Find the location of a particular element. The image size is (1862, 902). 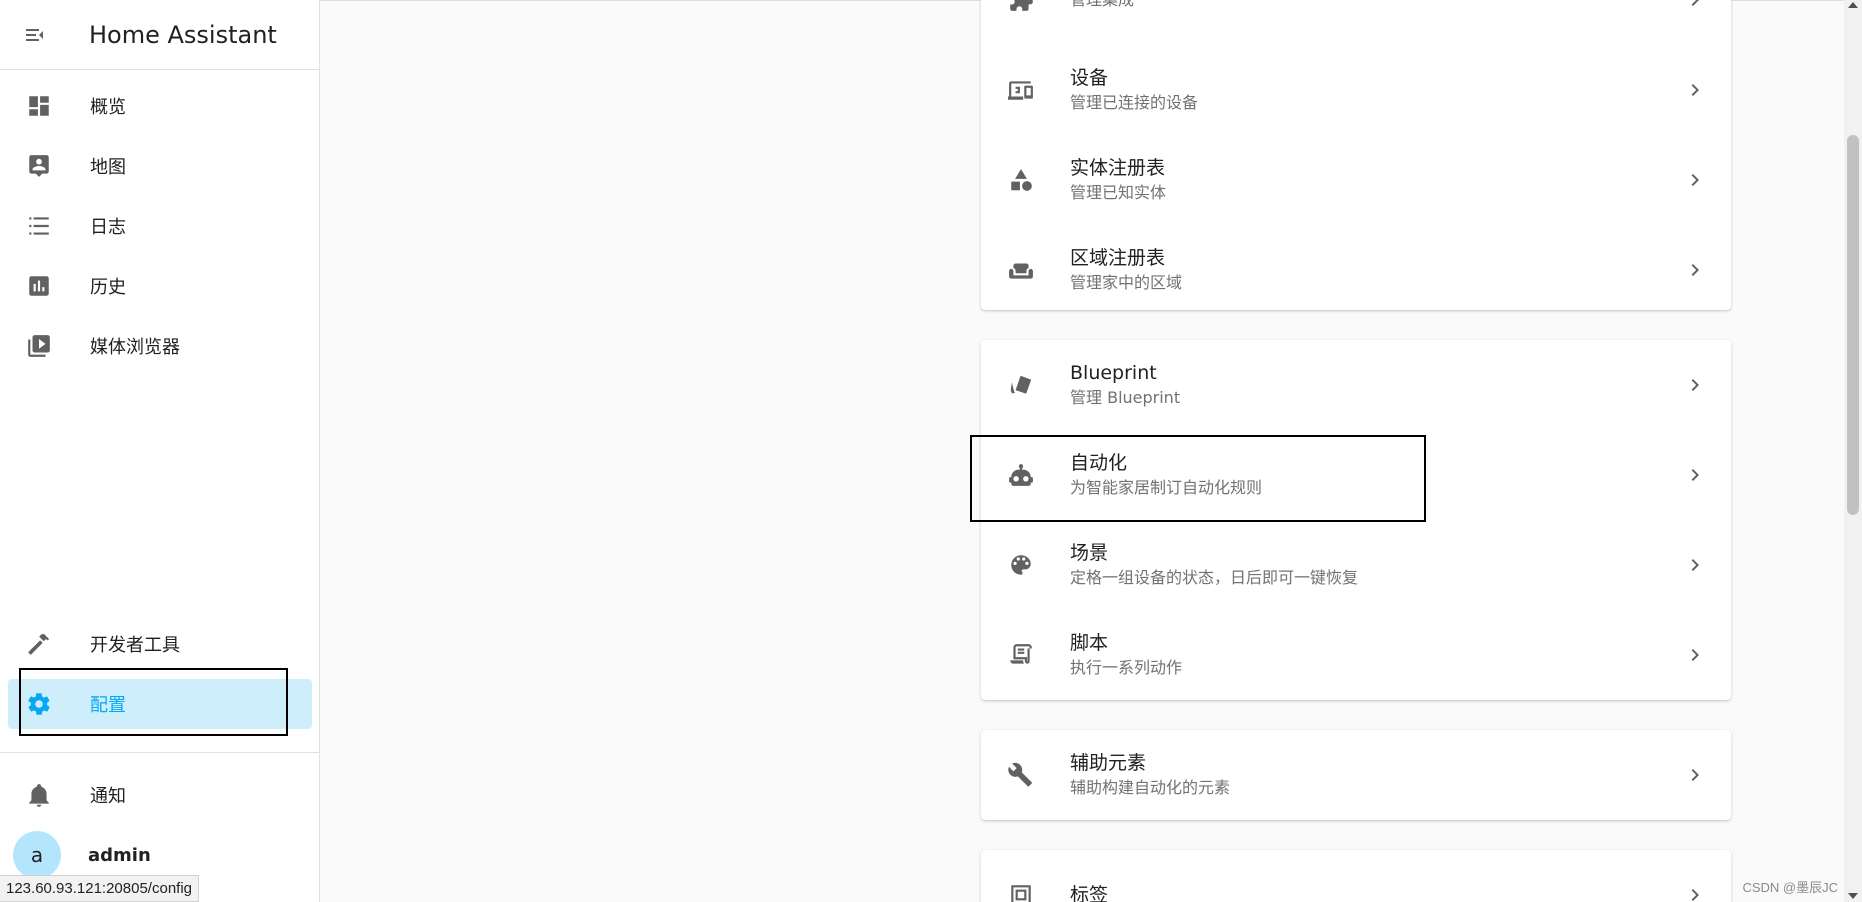

menu-open-icon is located at coordinates (34, 34).